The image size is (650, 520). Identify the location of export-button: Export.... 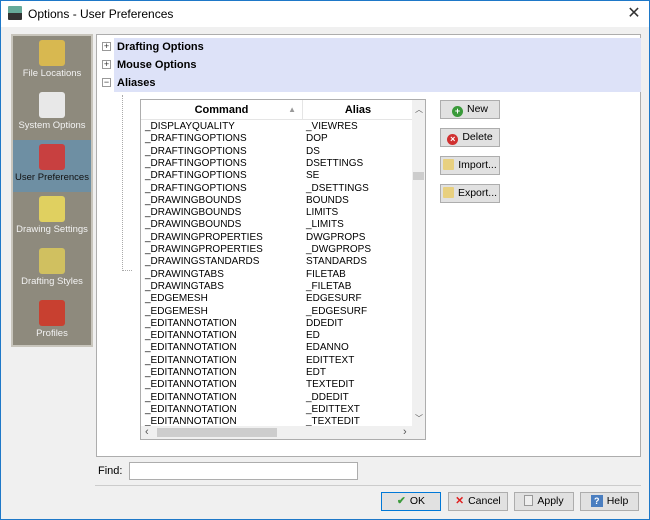
(470, 193).